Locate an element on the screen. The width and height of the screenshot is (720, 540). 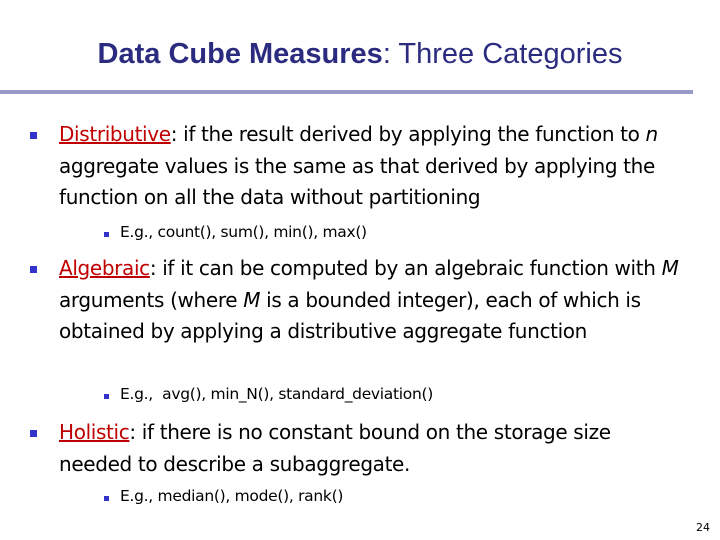
example-holistic: E.g., median(), mode(), rank() is located at coordinates (232, 496).